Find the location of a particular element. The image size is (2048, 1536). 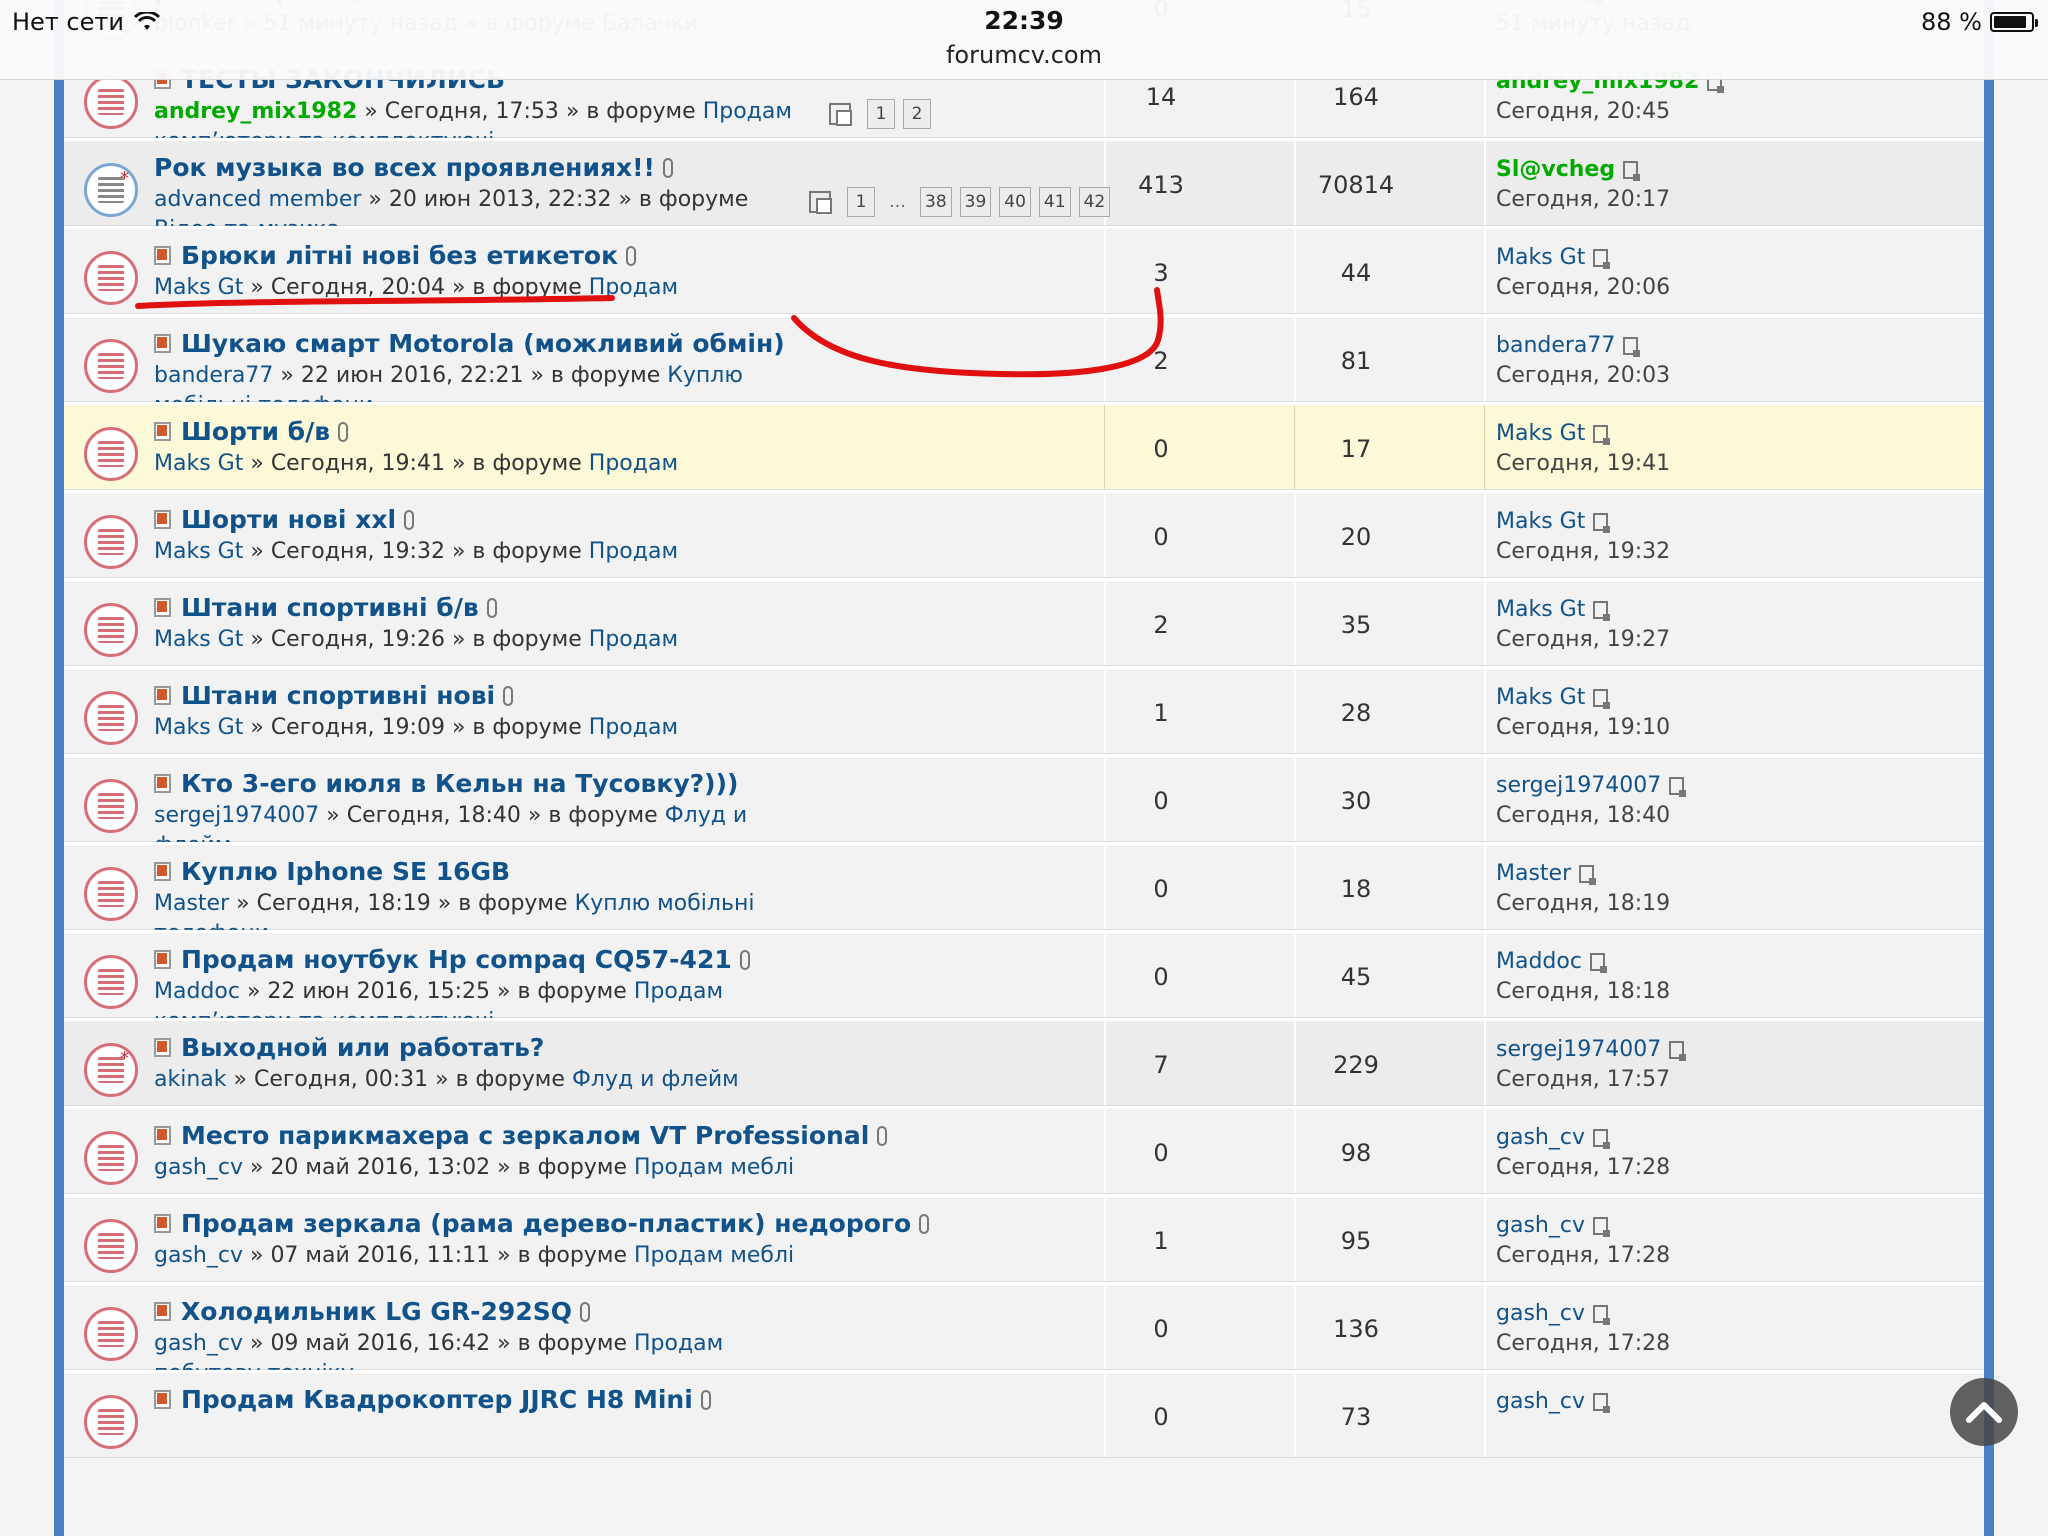

last-post-author: bandera77 is located at coordinates (1583, 346).